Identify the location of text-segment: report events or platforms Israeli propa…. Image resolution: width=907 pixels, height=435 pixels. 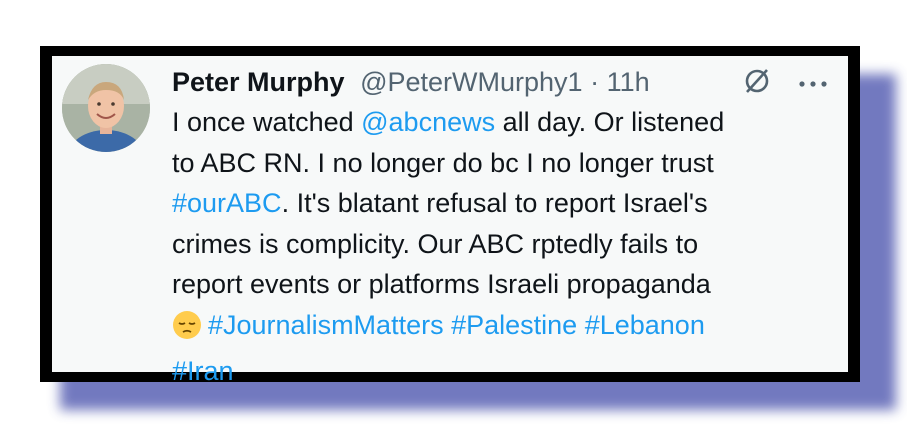
(441, 284).